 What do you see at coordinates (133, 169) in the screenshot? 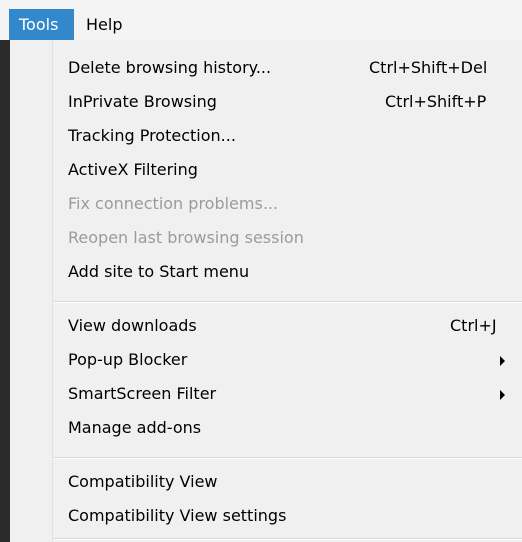
I see `menu-item-label: ActiveX Filtering` at bounding box center [133, 169].